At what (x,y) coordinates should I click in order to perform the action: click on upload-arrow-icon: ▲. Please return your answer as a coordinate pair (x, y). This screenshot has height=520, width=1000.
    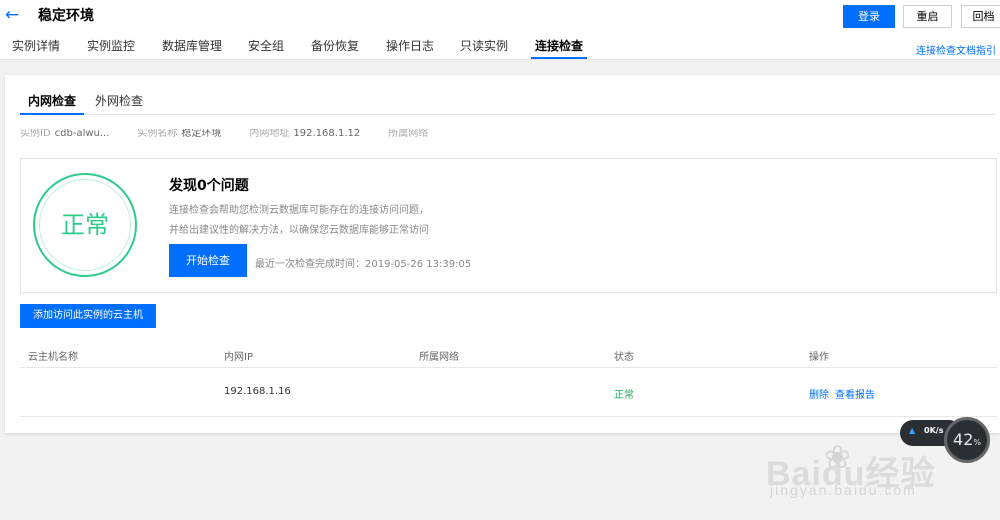
    Looking at the image, I should click on (912, 430).